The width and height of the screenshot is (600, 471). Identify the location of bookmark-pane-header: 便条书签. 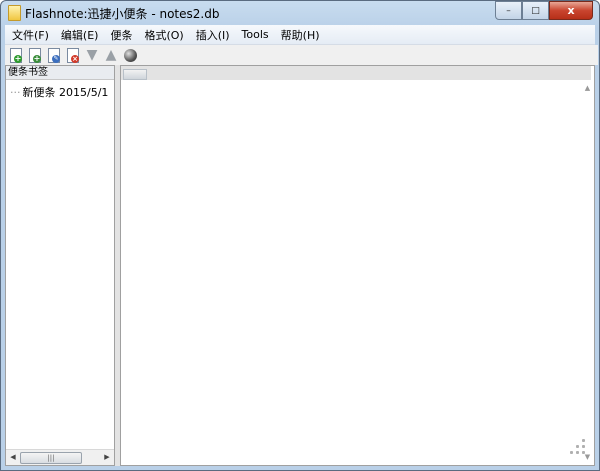
(60, 73).